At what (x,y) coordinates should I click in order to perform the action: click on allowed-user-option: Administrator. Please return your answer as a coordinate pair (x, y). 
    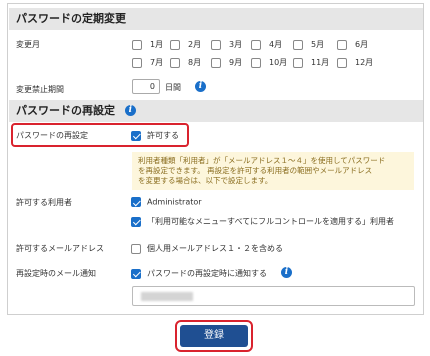
    Looking at the image, I should click on (166, 202).